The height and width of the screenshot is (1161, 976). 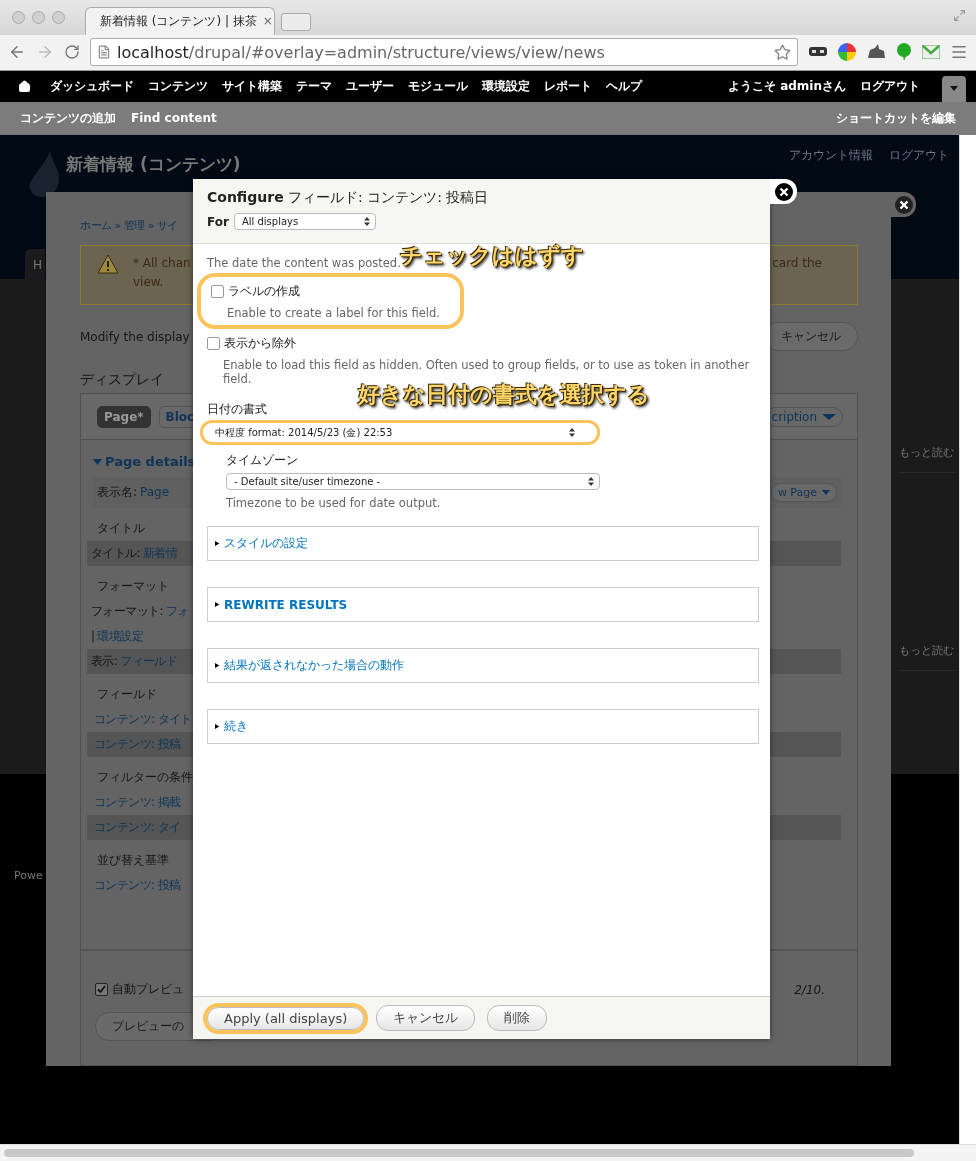 I want to click on page-tab: H, so click(x=35, y=264).